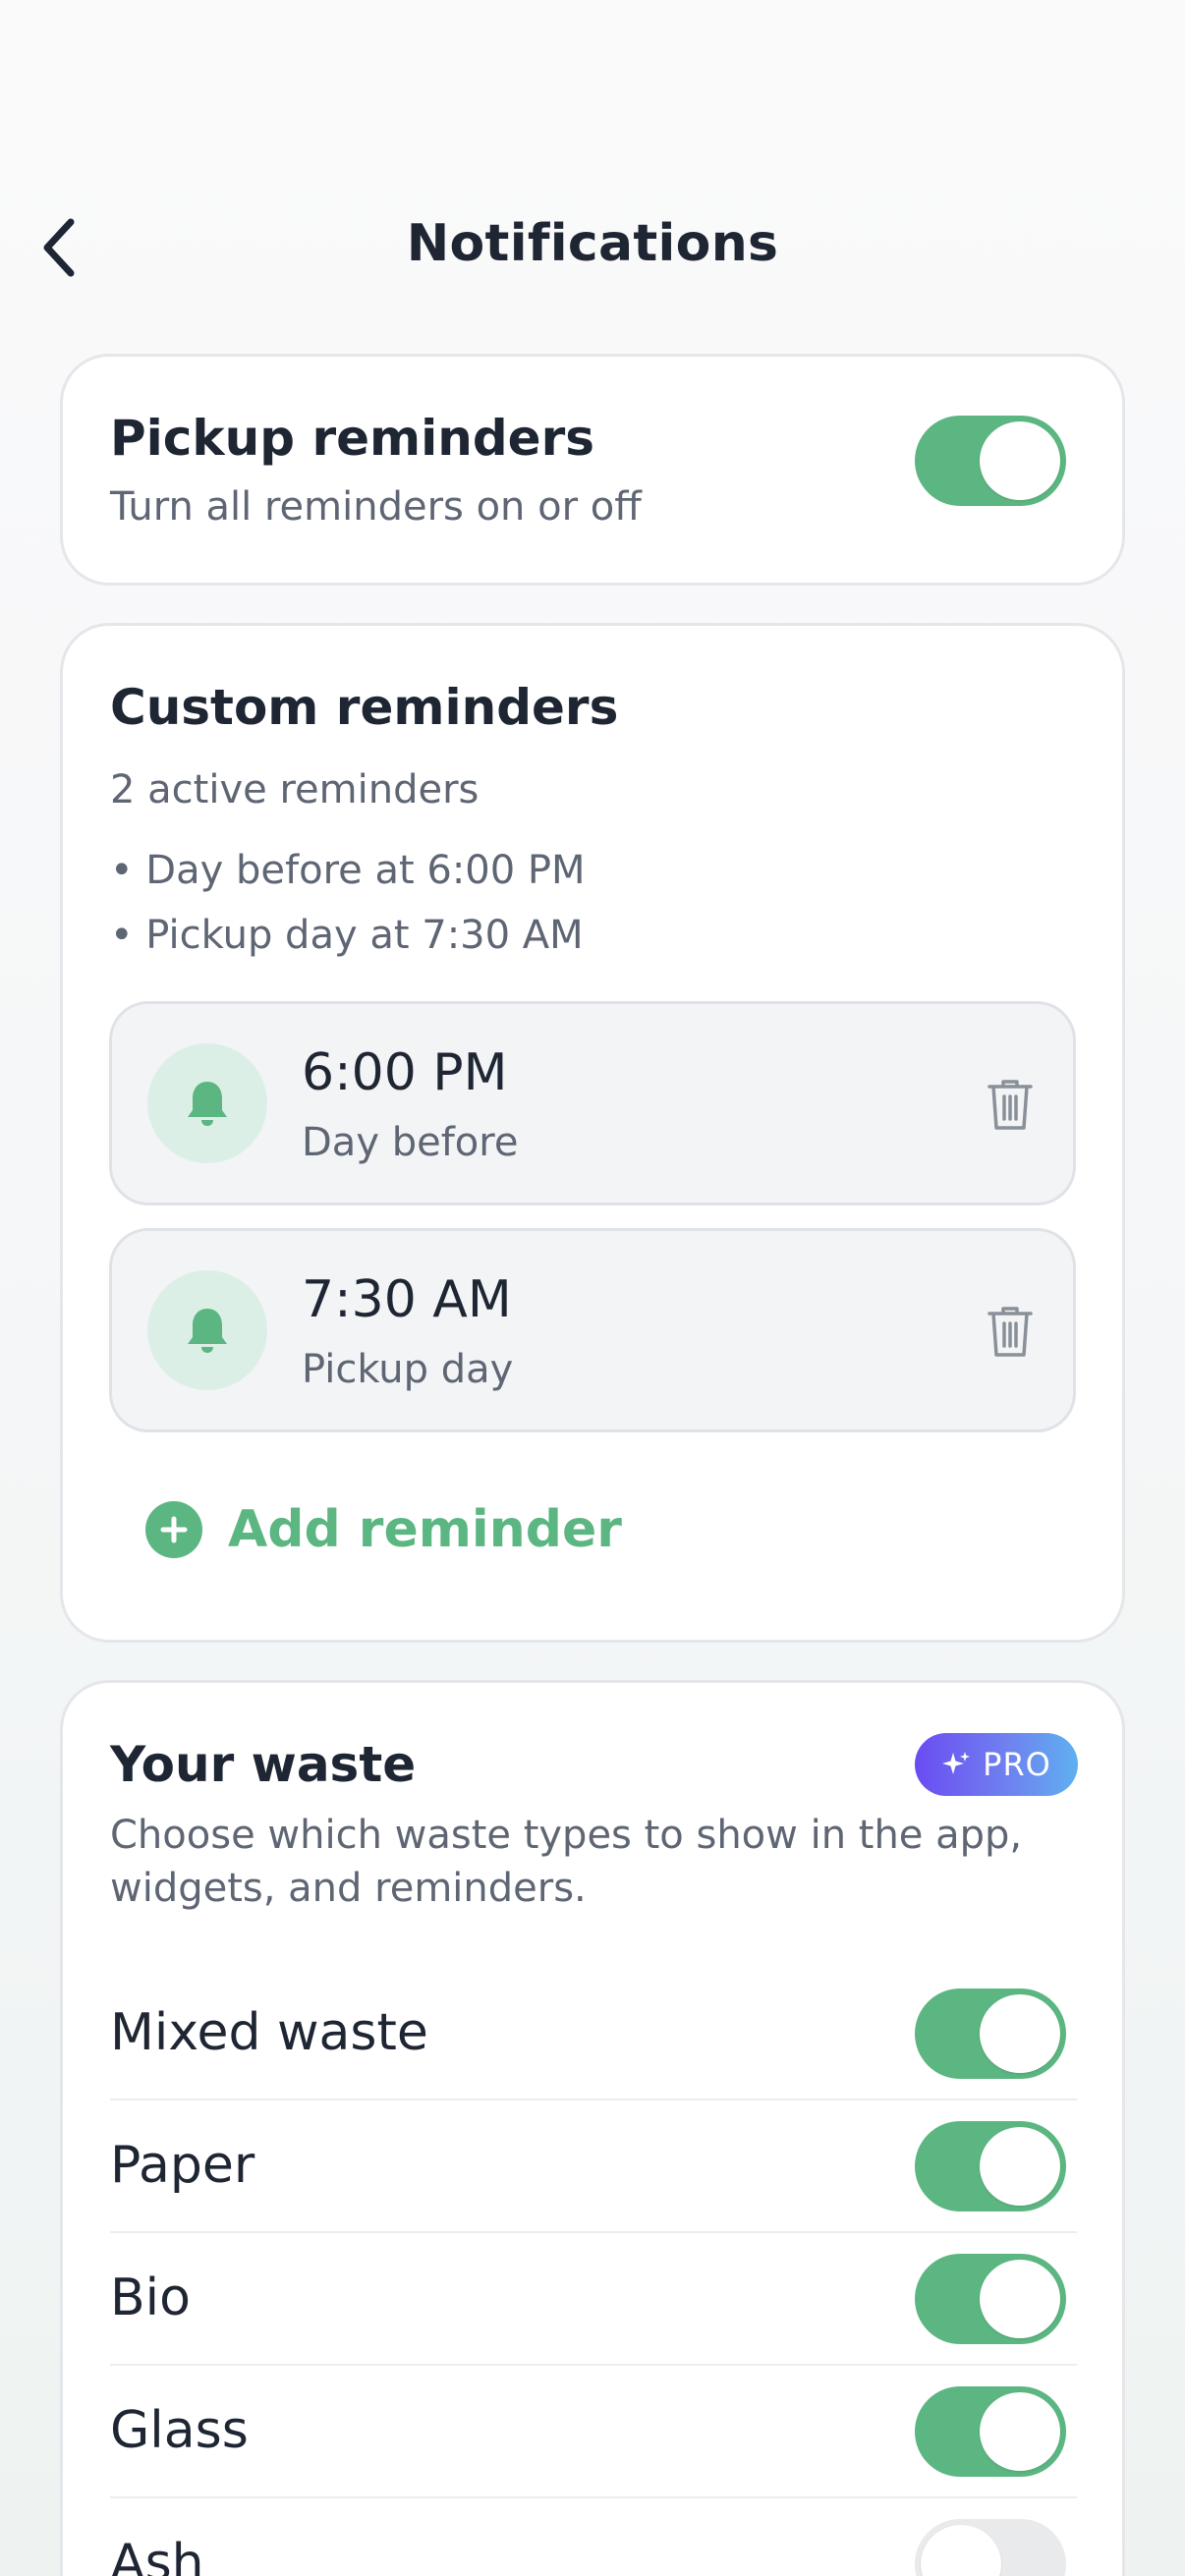 This screenshot has height=2576, width=1185. I want to click on reminder-label: Day before, so click(411, 1142).